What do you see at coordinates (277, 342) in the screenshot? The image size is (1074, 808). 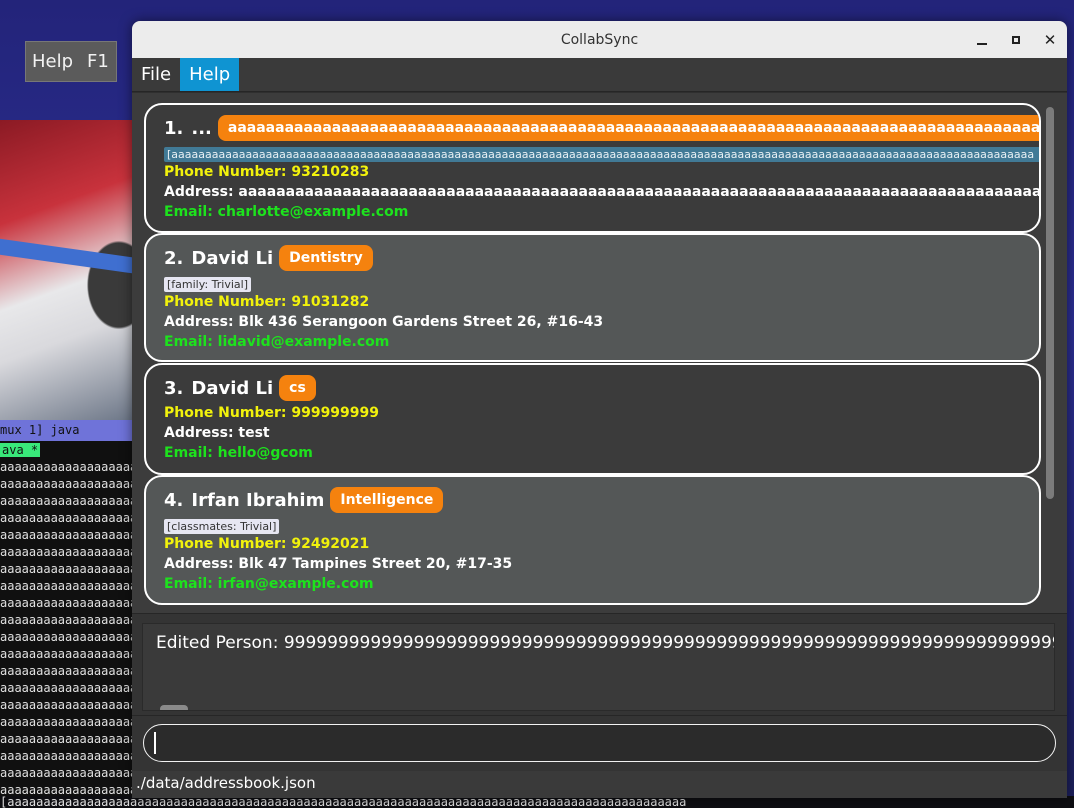 I see `person-email: Email: lidavid@example.com` at bounding box center [277, 342].